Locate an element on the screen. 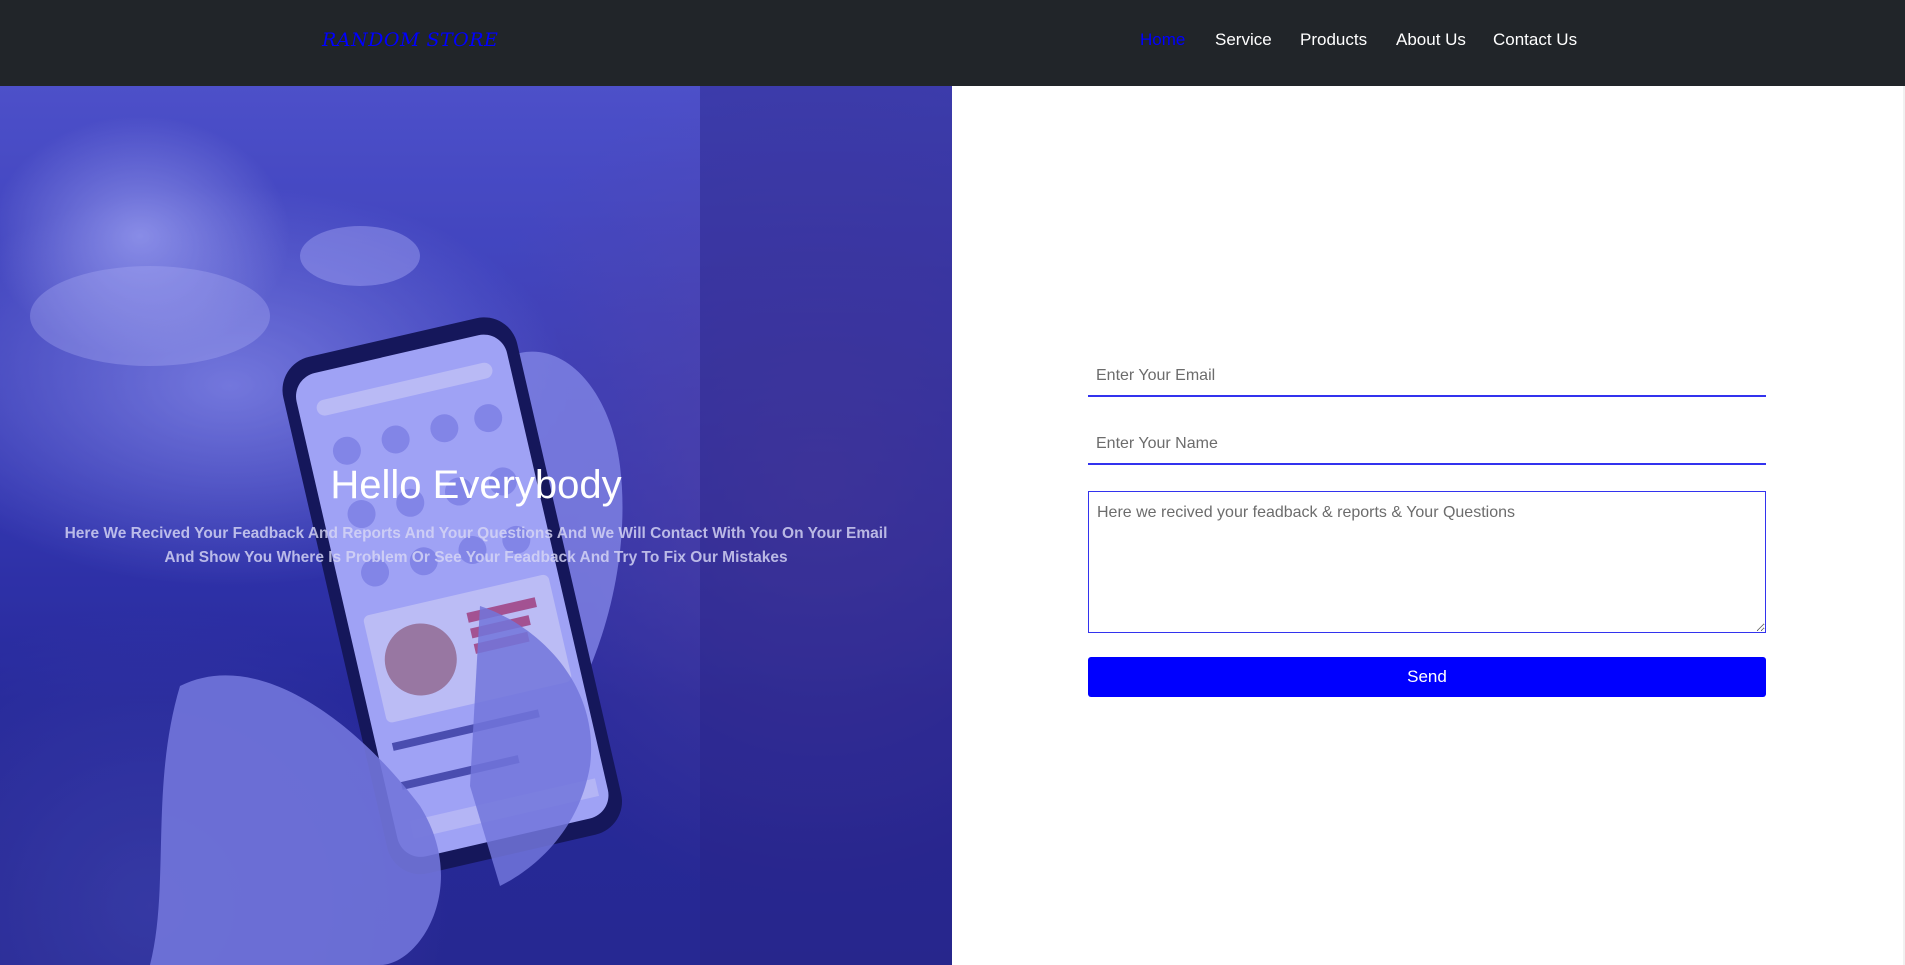 The image size is (1905, 965). nav-item-contact-us: Contact Us is located at coordinates (1535, 40).